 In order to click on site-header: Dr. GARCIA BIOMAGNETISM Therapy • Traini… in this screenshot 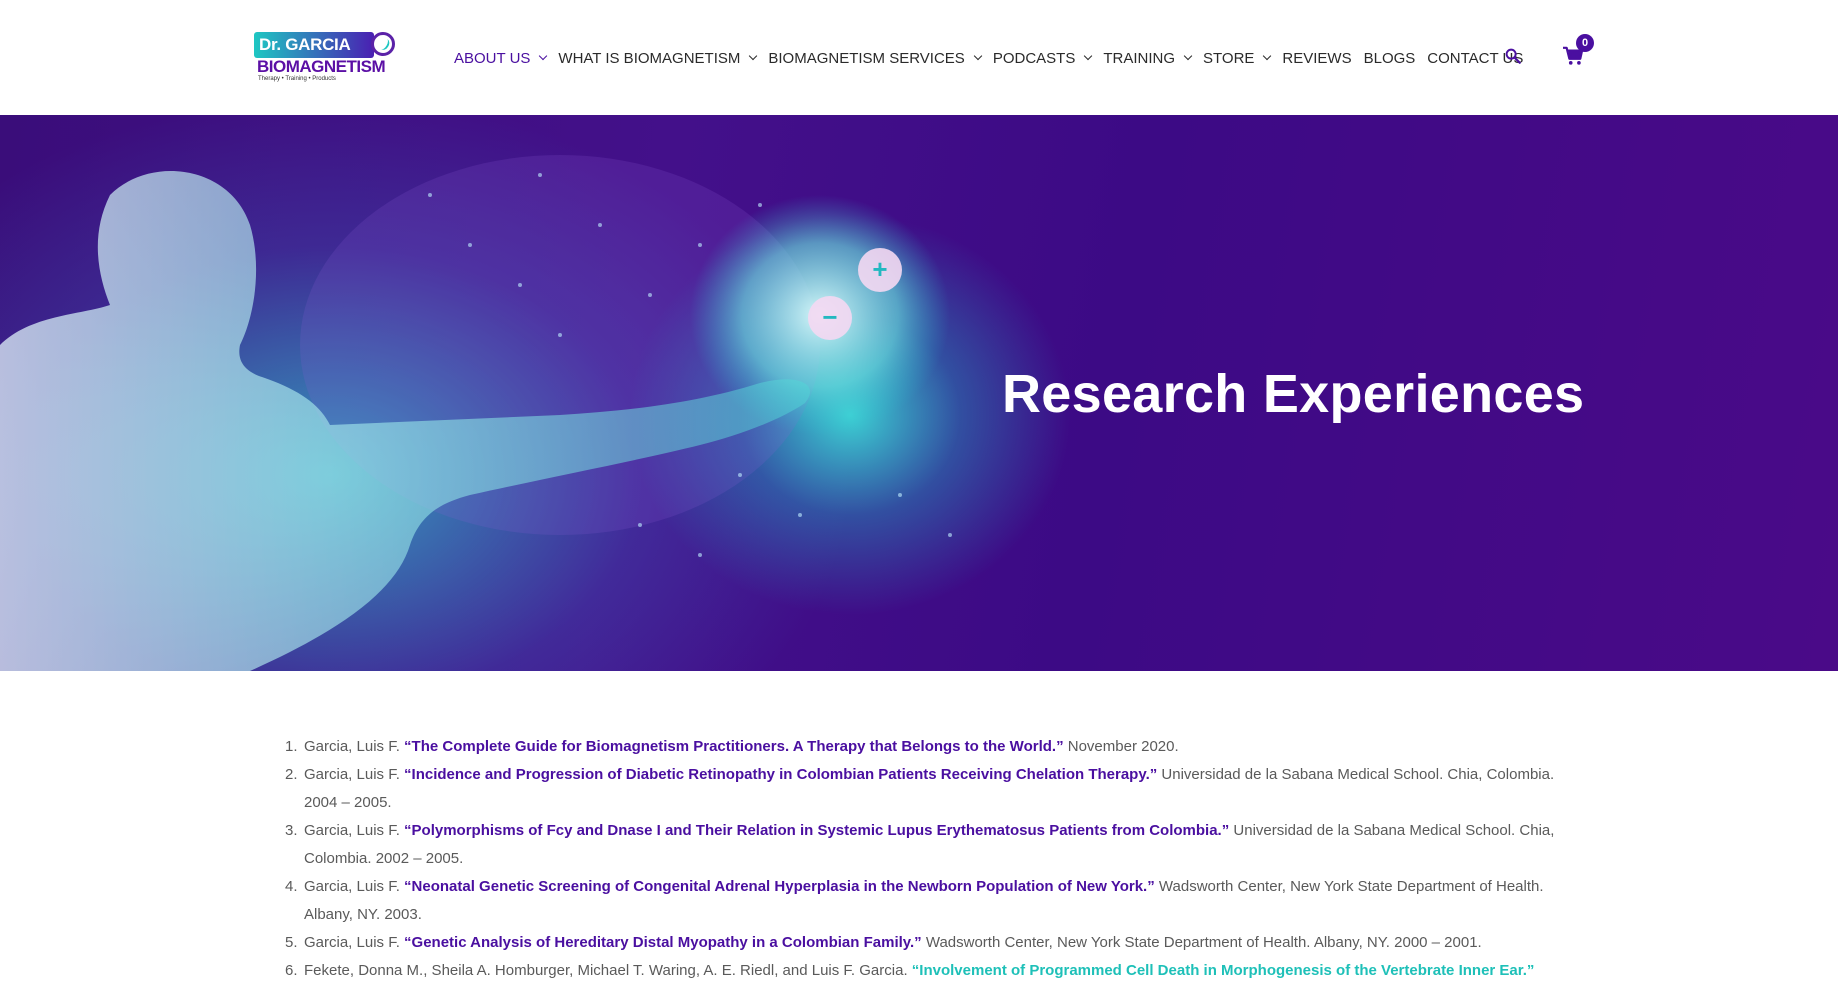, I will do `click(919, 57)`.